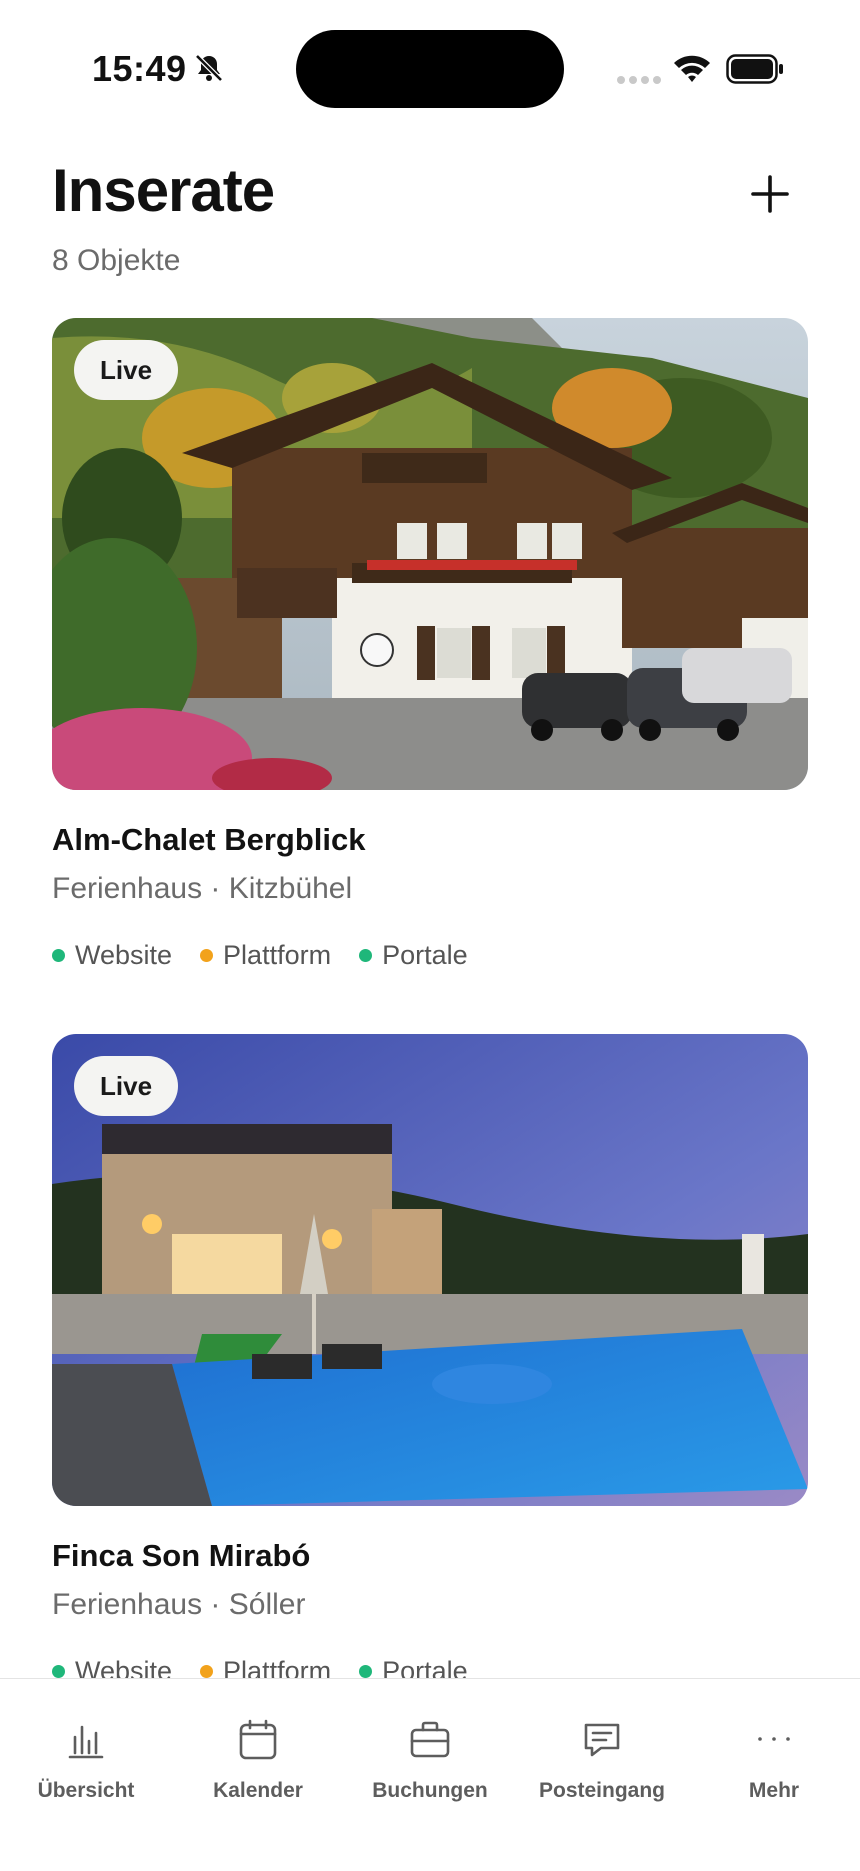  Describe the element at coordinates (430, 1739) in the screenshot. I see `briefcase-icon` at that location.